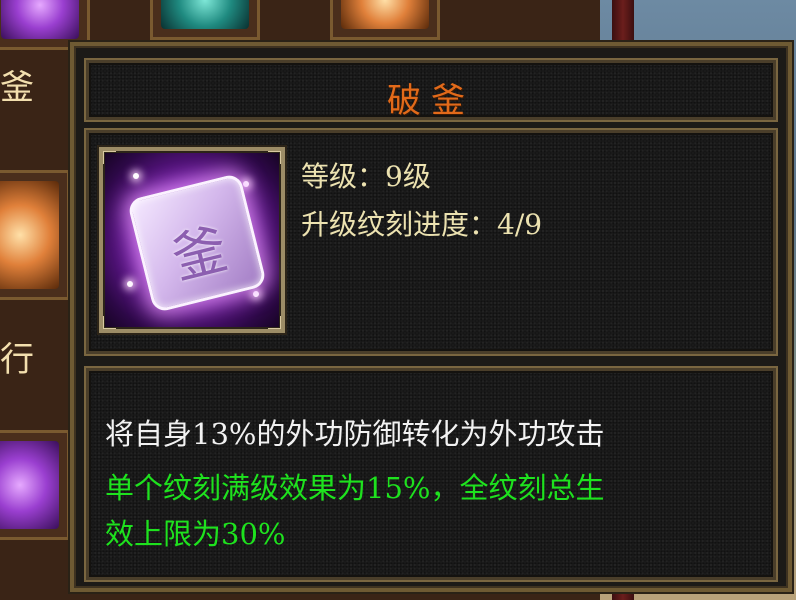 The height and width of the screenshot is (600, 796). I want to click on max-effect-note: 单个纹刻满级效果为15%，全纹刻总生, so click(355, 488).